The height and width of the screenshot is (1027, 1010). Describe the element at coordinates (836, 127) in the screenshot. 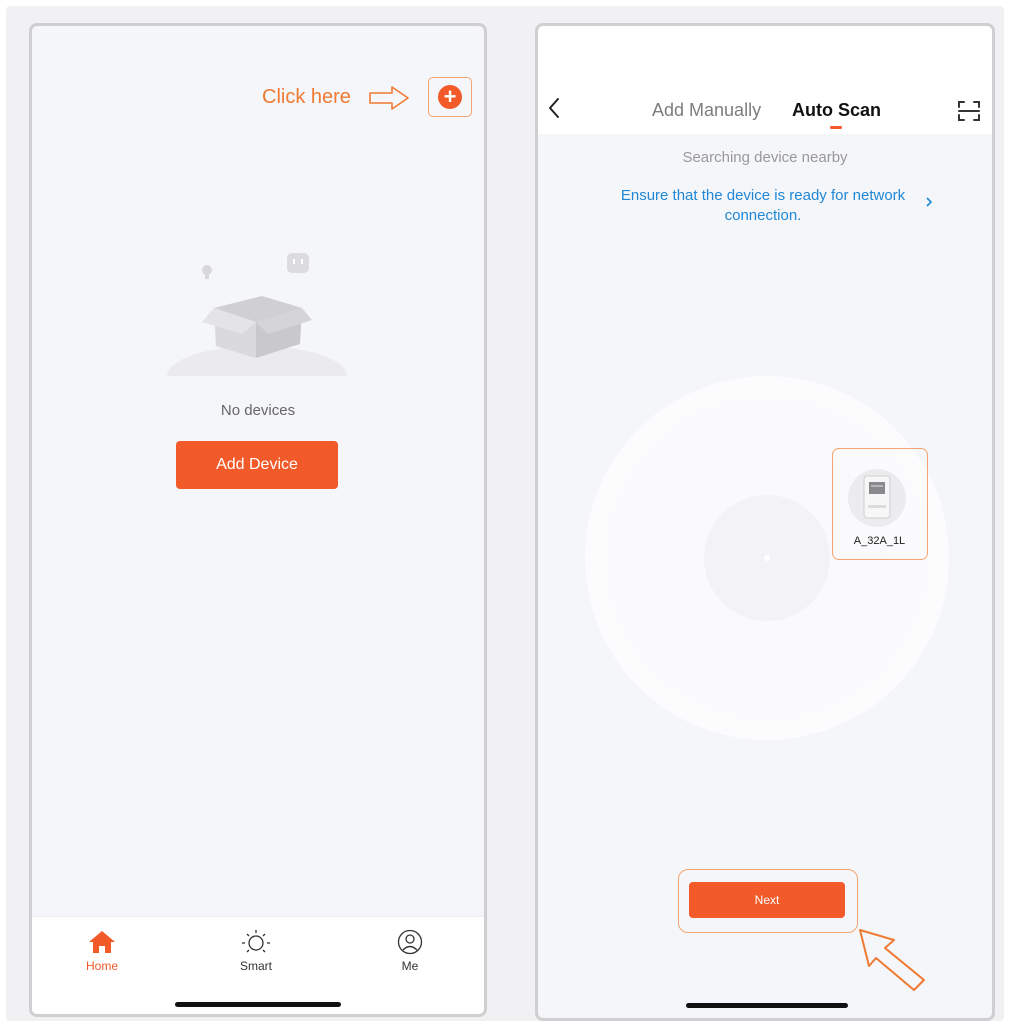

I see `active-tab-indicator` at that location.